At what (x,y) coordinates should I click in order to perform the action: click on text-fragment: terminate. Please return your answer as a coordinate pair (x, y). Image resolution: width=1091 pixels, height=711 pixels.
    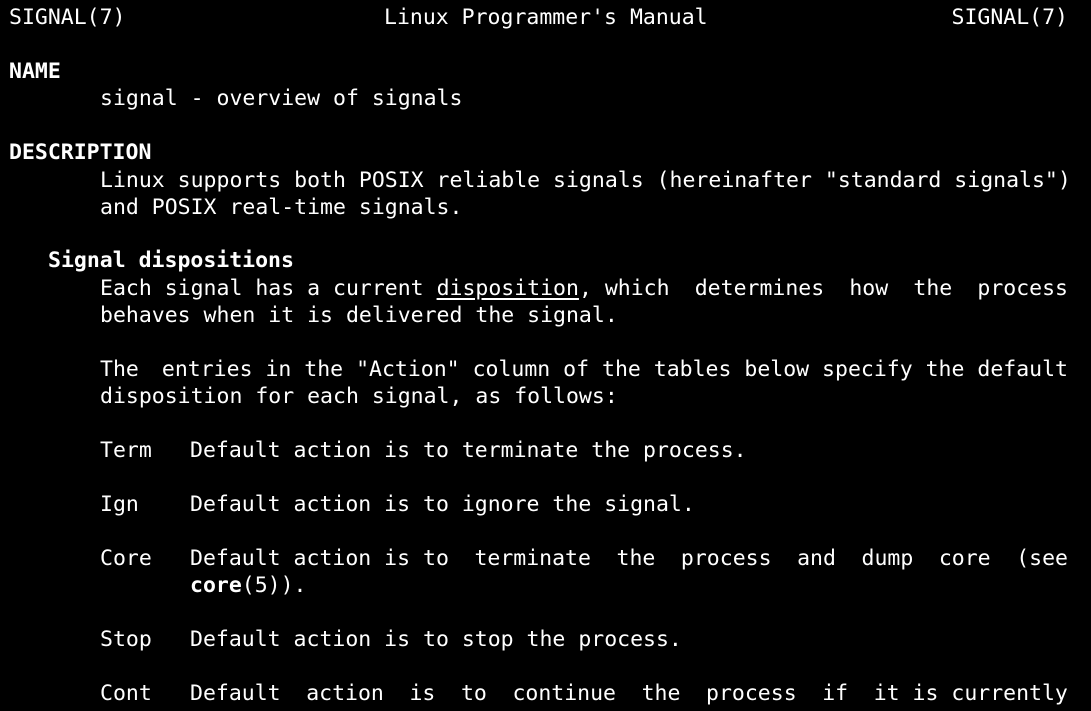
    Looking at the image, I should click on (532, 558).